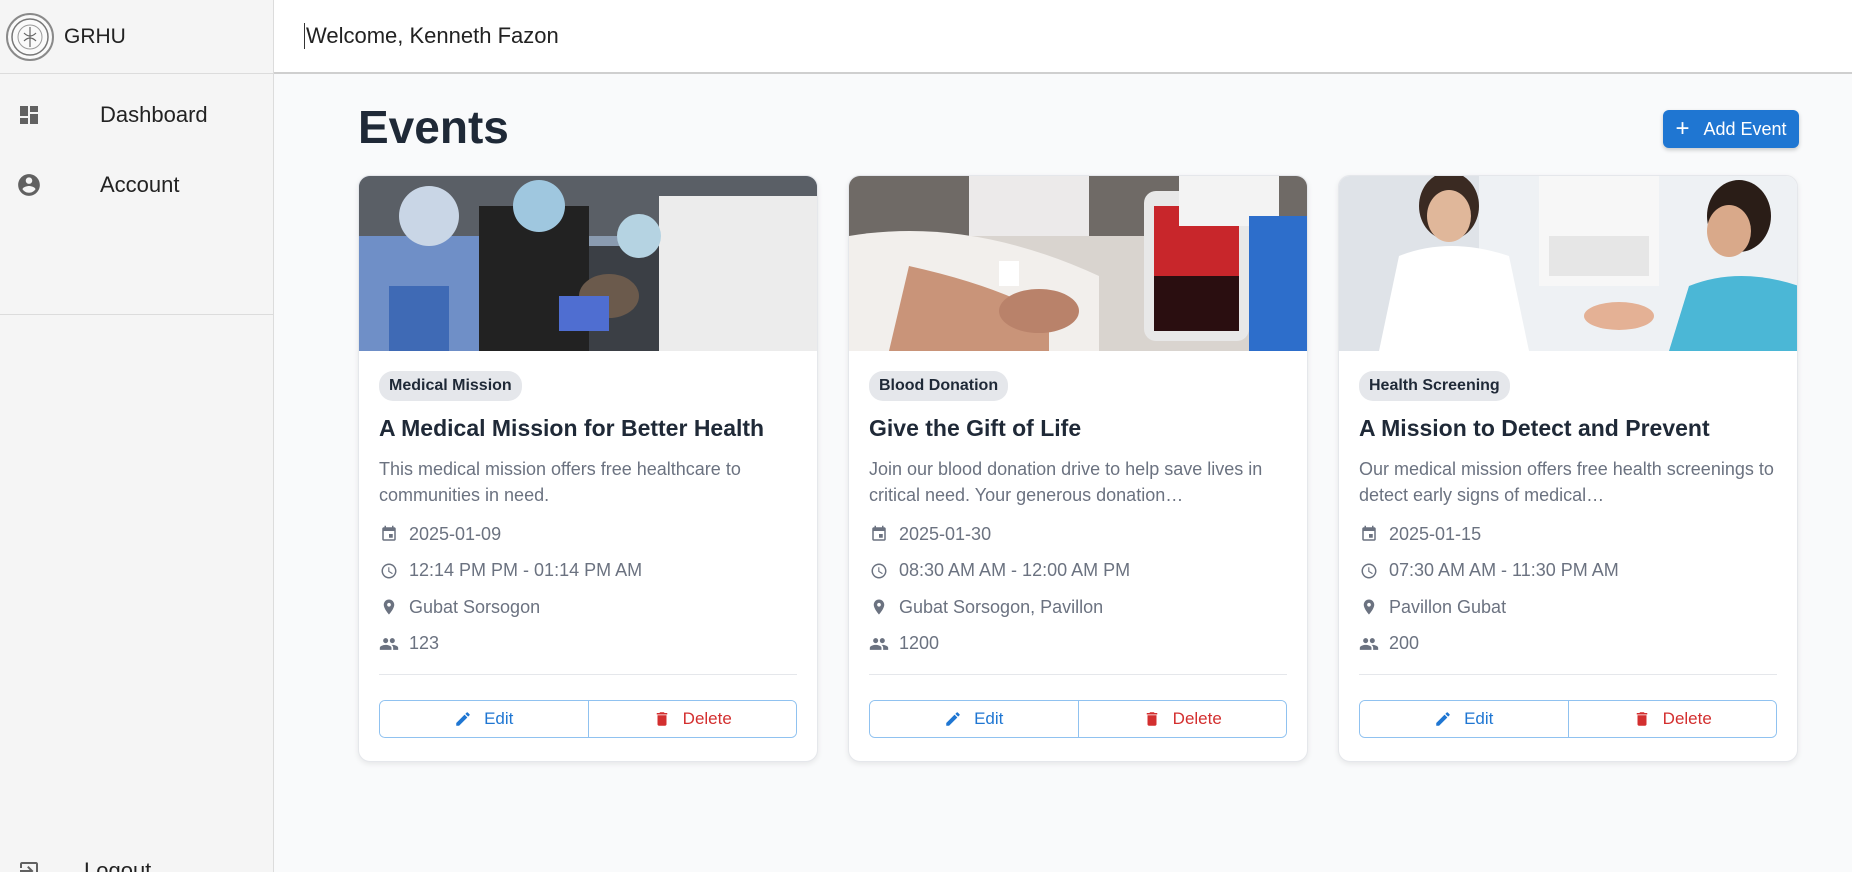 This screenshot has height=872, width=1852. Describe the element at coordinates (526, 570) in the screenshot. I see `event-time-text: 12:14 PM PM - 01:14 PM AM` at that location.